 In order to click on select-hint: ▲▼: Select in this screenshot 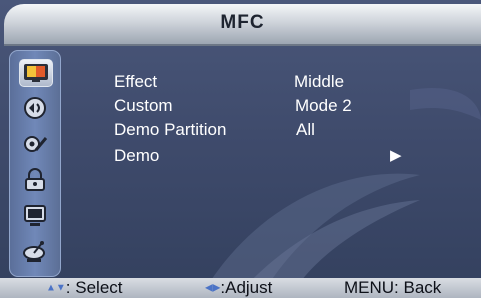, I will do `click(84, 288)`.